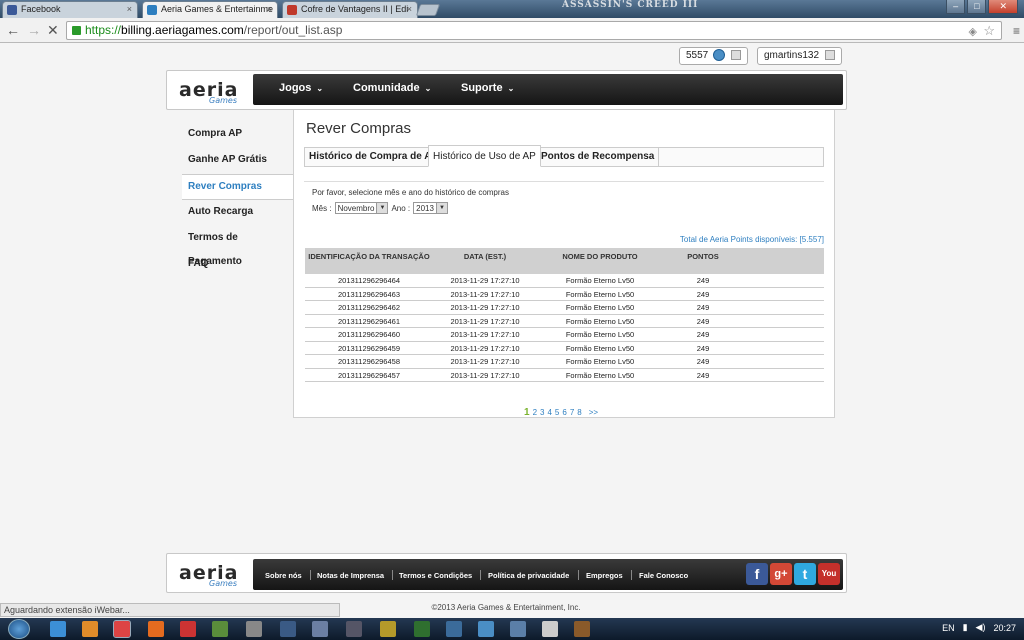 The height and width of the screenshot is (640, 1024). Describe the element at coordinates (989, 30) in the screenshot. I see `star-icon: ☆` at that location.